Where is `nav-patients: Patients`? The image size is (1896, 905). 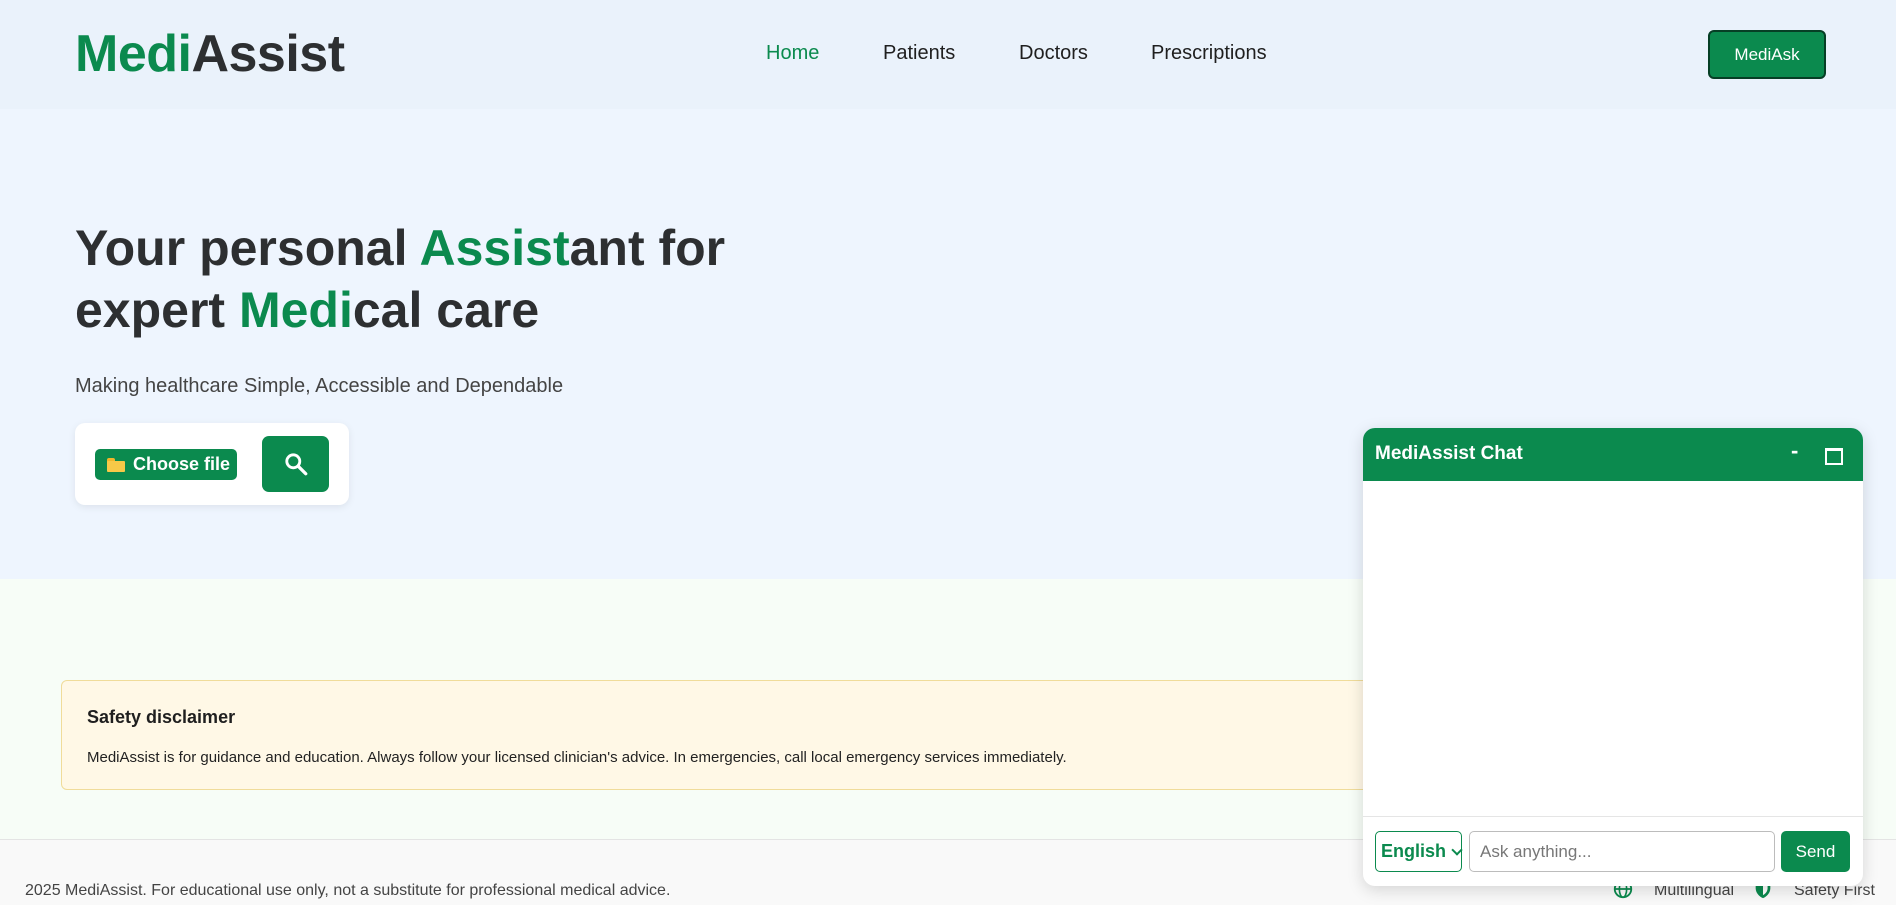 nav-patients: Patients is located at coordinates (919, 53).